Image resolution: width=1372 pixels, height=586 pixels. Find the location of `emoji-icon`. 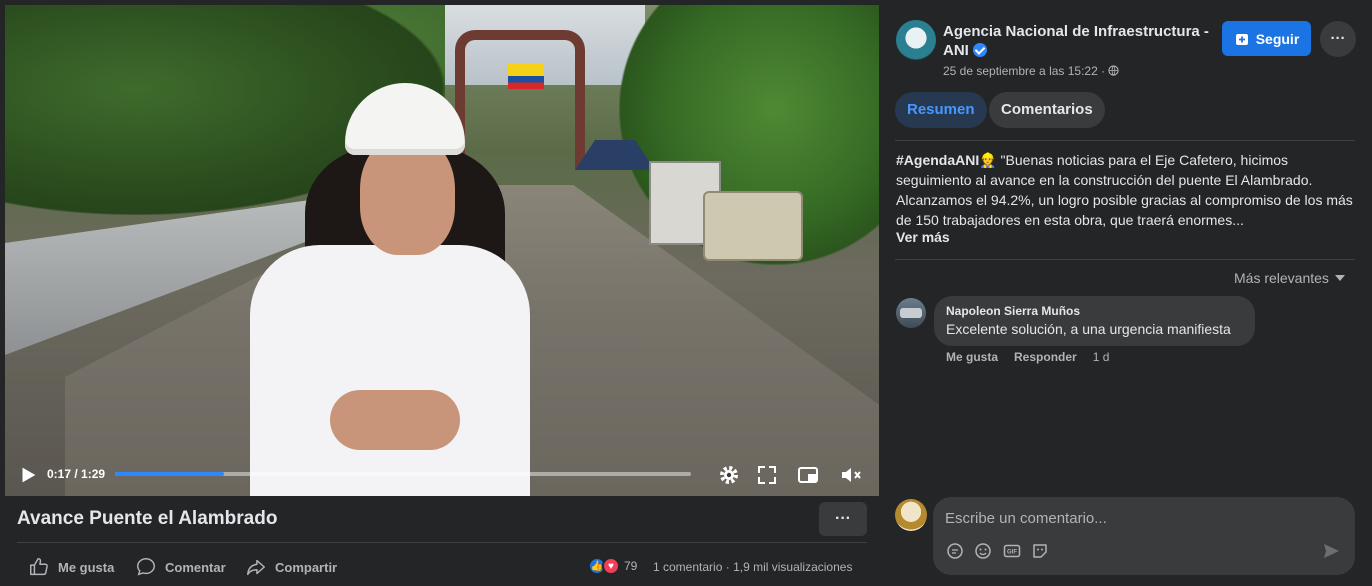

emoji-icon is located at coordinates (983, 551).